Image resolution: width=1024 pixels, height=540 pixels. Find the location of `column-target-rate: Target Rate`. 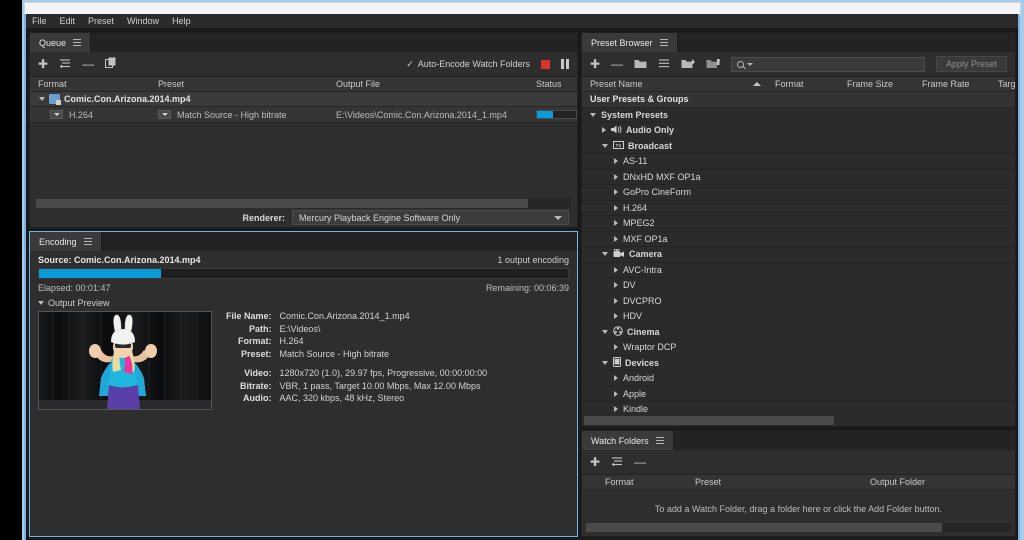

column-target-rate: Target Rate is located at coordinates (1002, 84).